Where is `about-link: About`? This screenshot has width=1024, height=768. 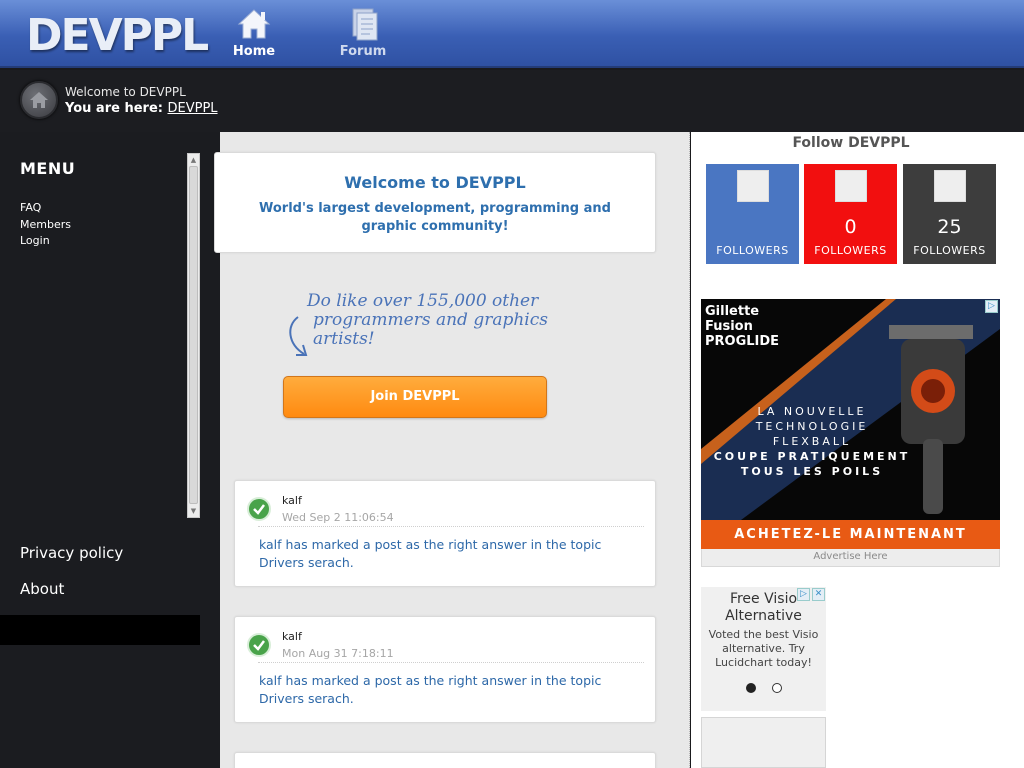 about-link: About is located at coordinates (42, 589).